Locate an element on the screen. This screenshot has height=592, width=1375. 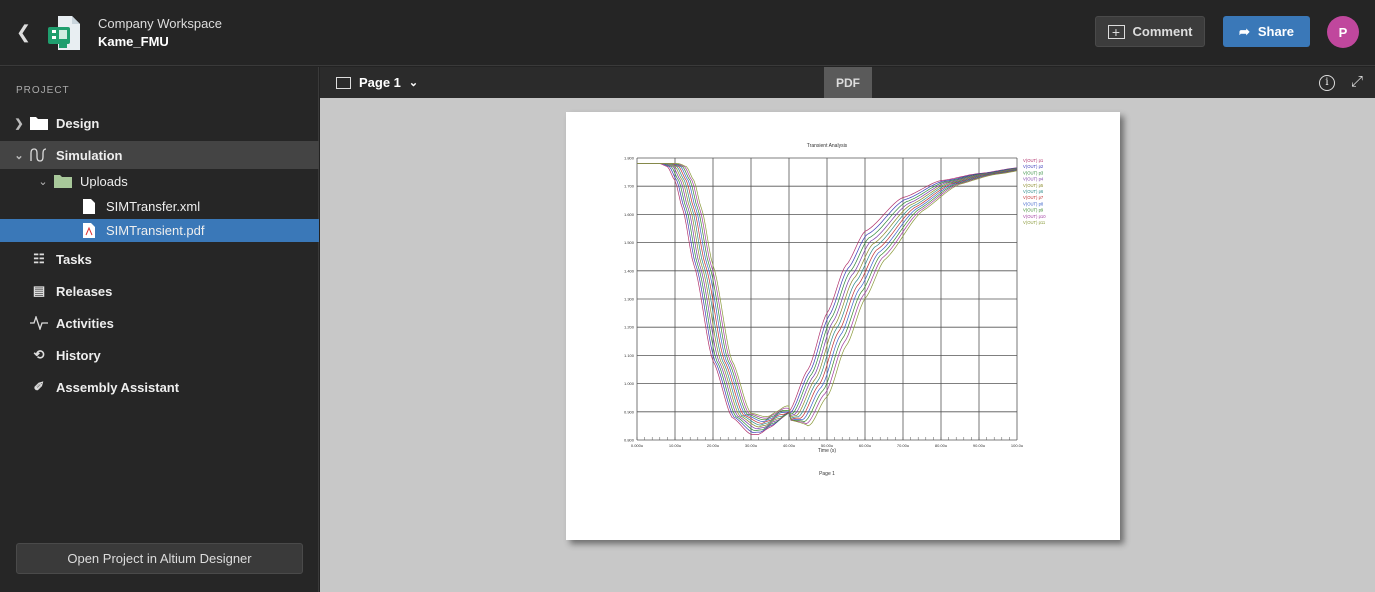
sidebar-item-label: Uploads is located at coordinates (104, 181).